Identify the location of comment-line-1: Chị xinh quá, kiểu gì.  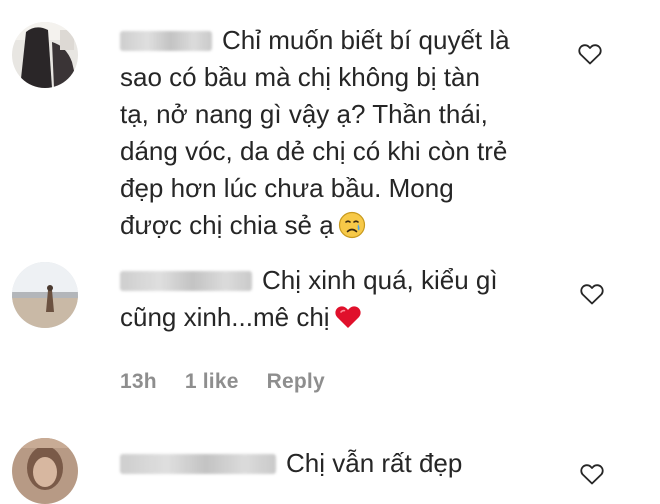
(380, 280).